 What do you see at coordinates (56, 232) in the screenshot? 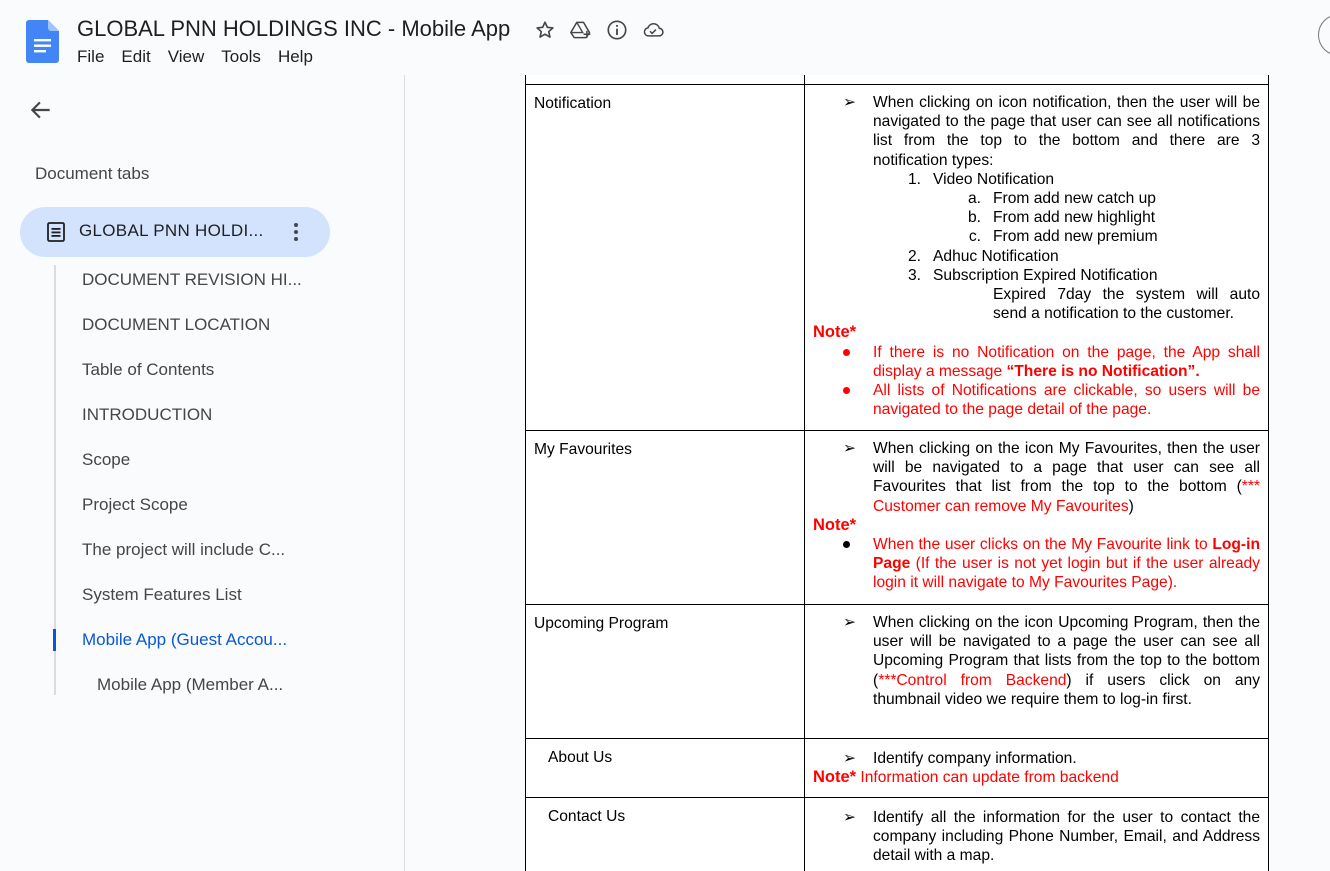
I see `document-tab-icon` at bounding box center [56, 232].